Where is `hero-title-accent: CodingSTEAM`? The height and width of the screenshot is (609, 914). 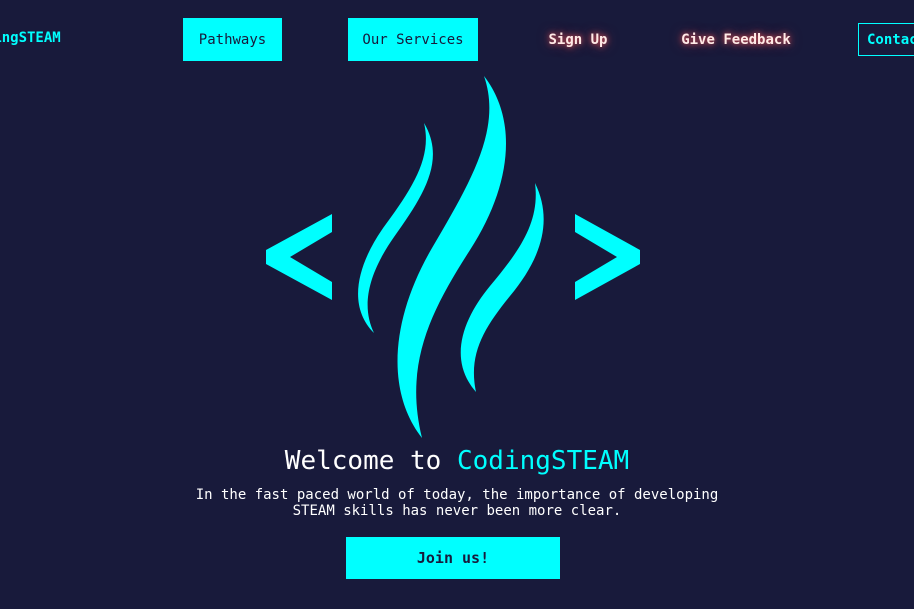 hero-title-accent: CodingSTEAM is located at coordinates (543, 461).